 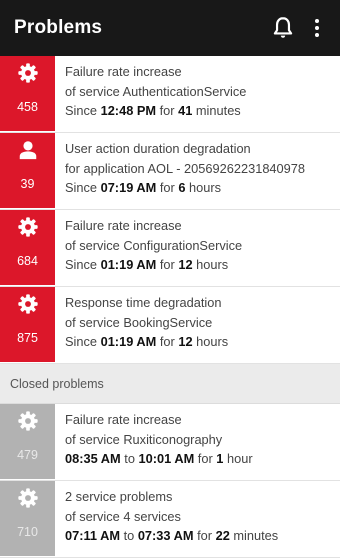 I want to click on problem-count: 39, so click(x=27, y=184).